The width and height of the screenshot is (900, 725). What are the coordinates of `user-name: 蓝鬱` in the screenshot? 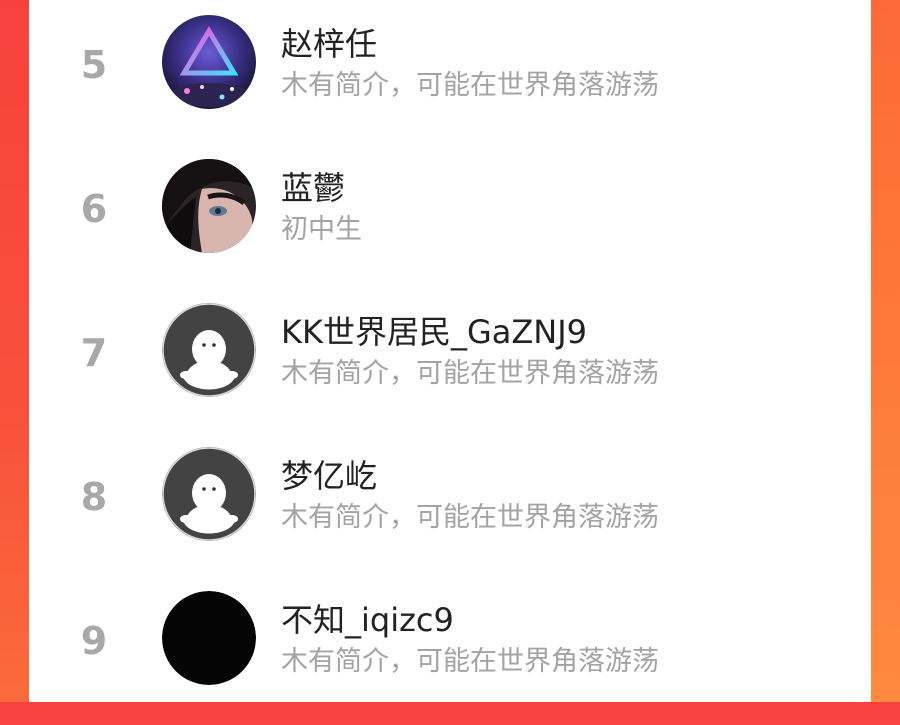 It's located at (313, 186).